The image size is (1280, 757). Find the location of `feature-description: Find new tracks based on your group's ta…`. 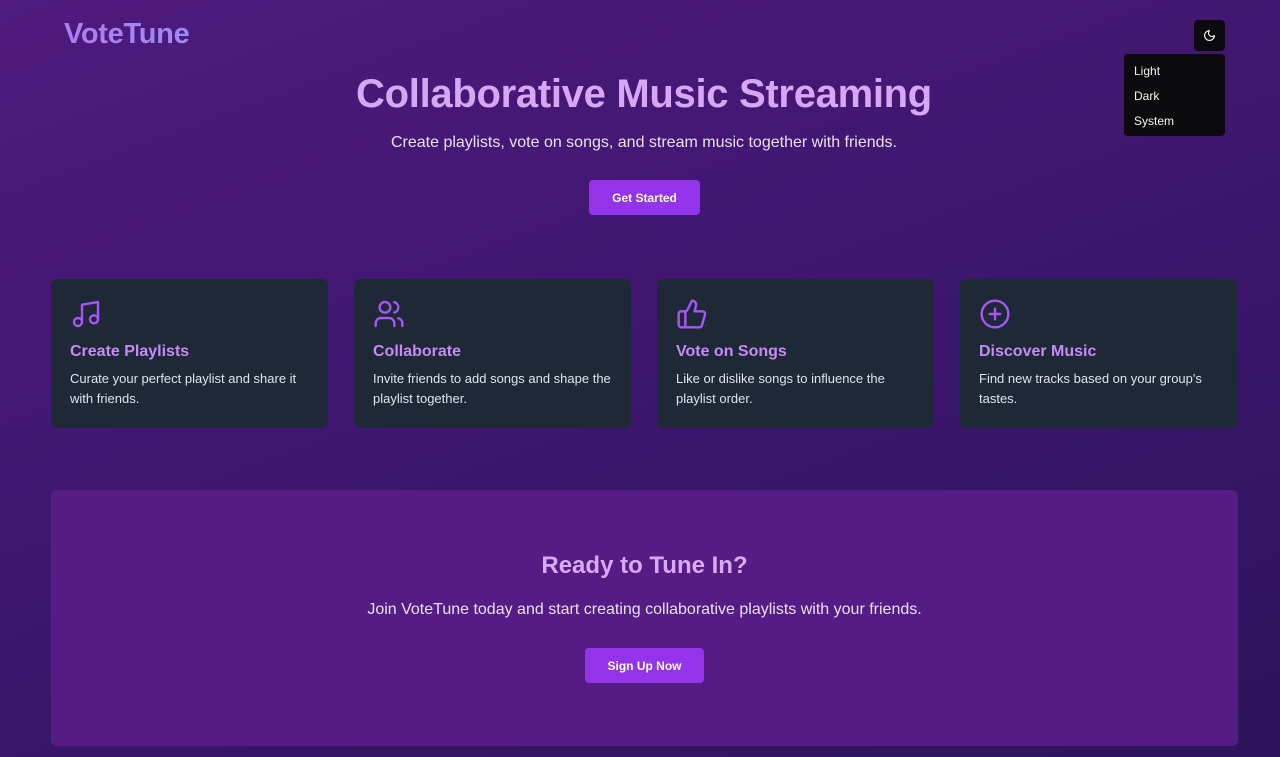

feature-description: Find new tracks based on your group's ta… is located at coordinates (1090, 388).